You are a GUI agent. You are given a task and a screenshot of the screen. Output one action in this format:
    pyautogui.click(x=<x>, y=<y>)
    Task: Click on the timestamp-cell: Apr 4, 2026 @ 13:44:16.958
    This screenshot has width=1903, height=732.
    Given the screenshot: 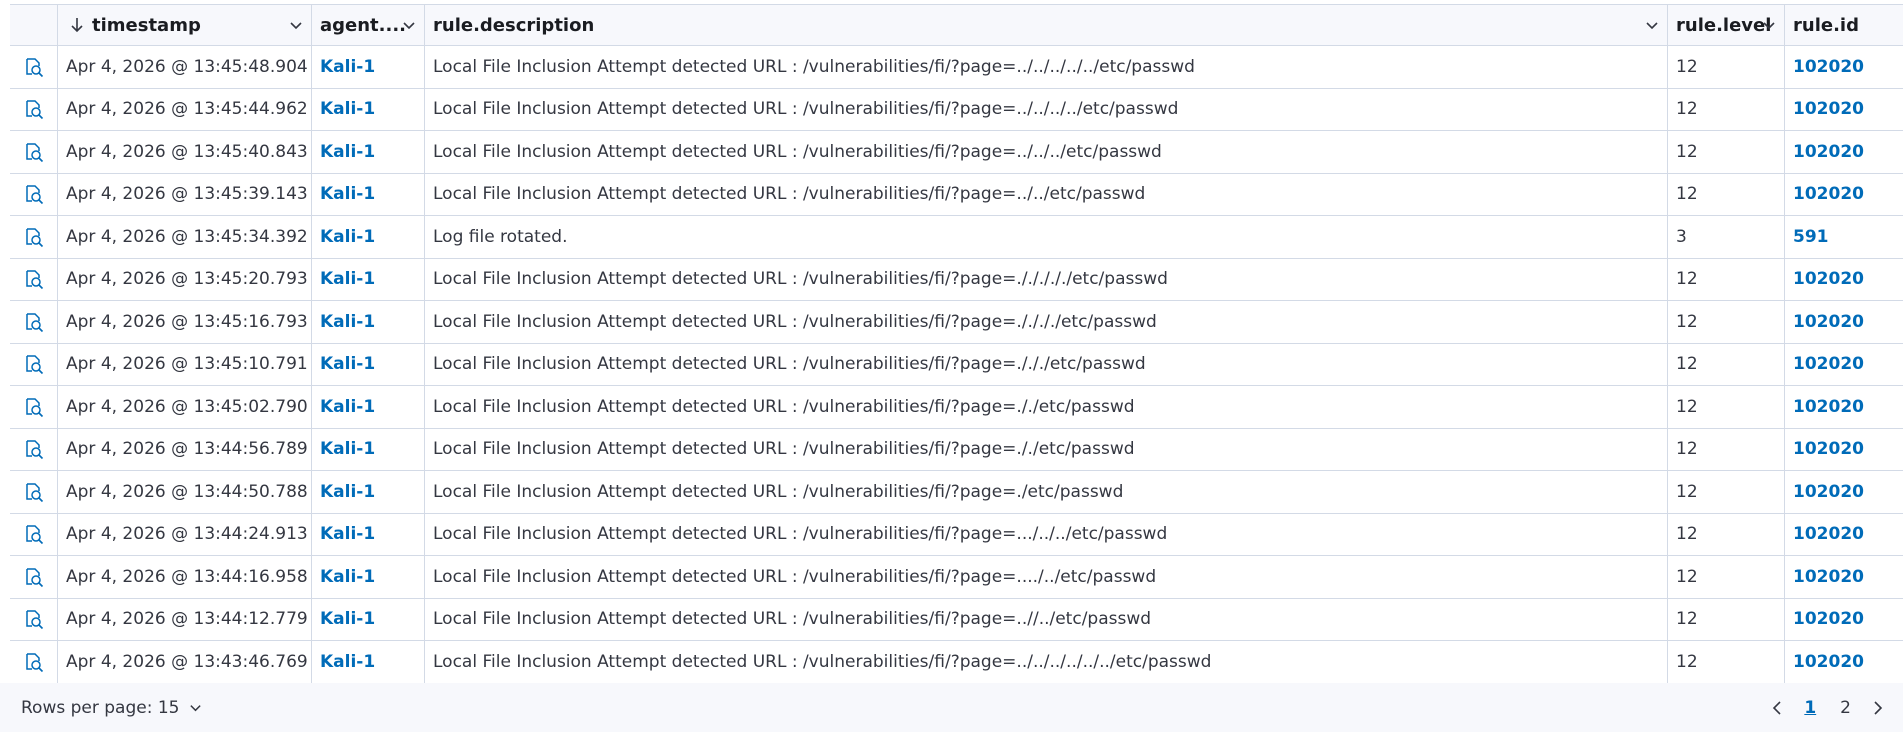 What is the action you would take?
    pyautogui.click(x=185, y=577)
    